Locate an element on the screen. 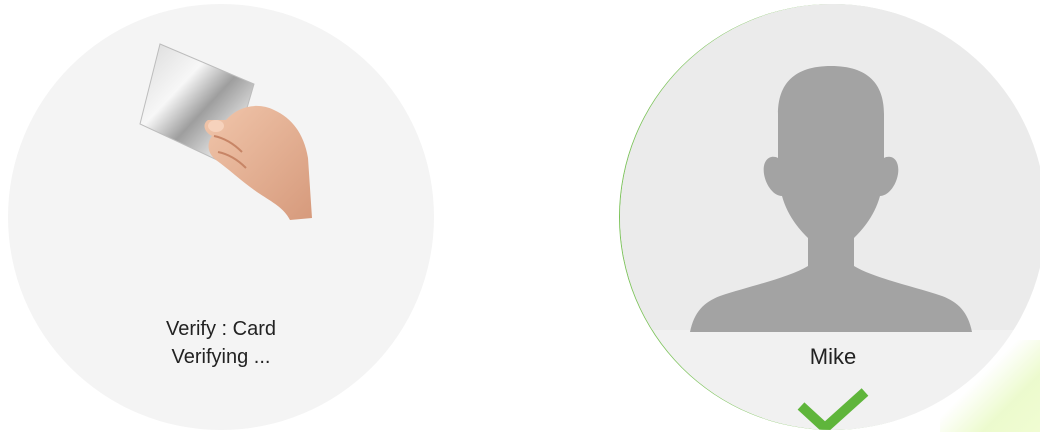  verify-mode-label: Verify : Card is located at coordinates (221, 329).